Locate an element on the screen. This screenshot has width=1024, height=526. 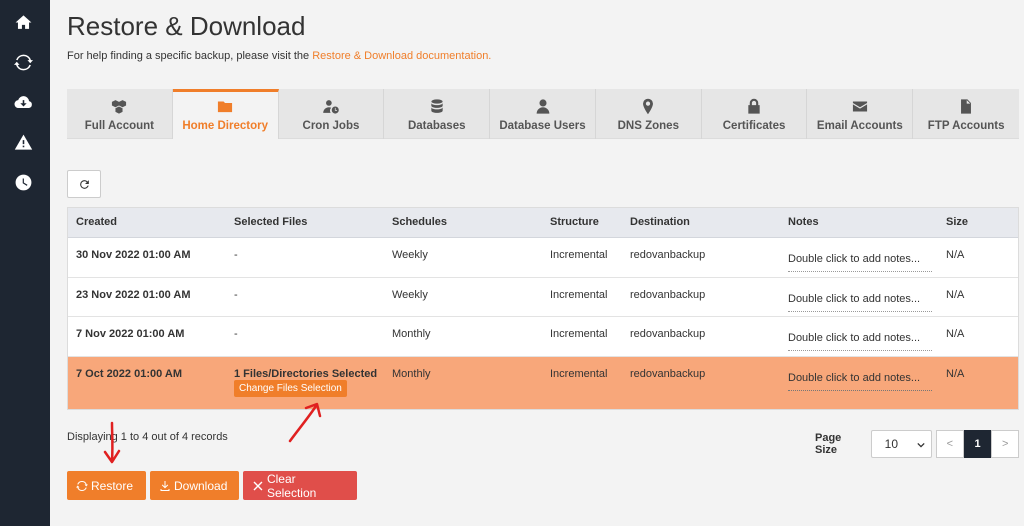
file-icon is located at coordinates (966, 106).